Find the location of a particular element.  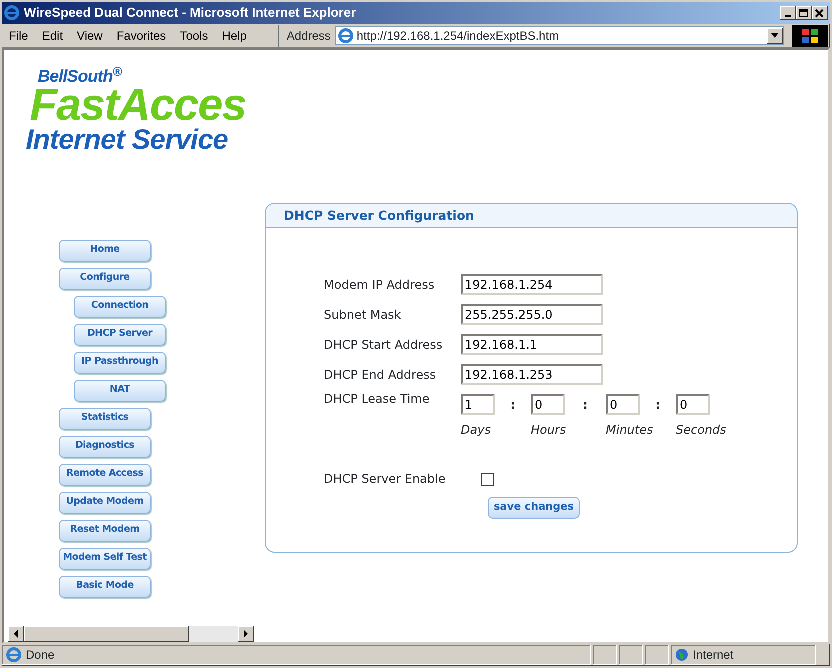

nav-button: NAT is located at coordinates (120, 391).